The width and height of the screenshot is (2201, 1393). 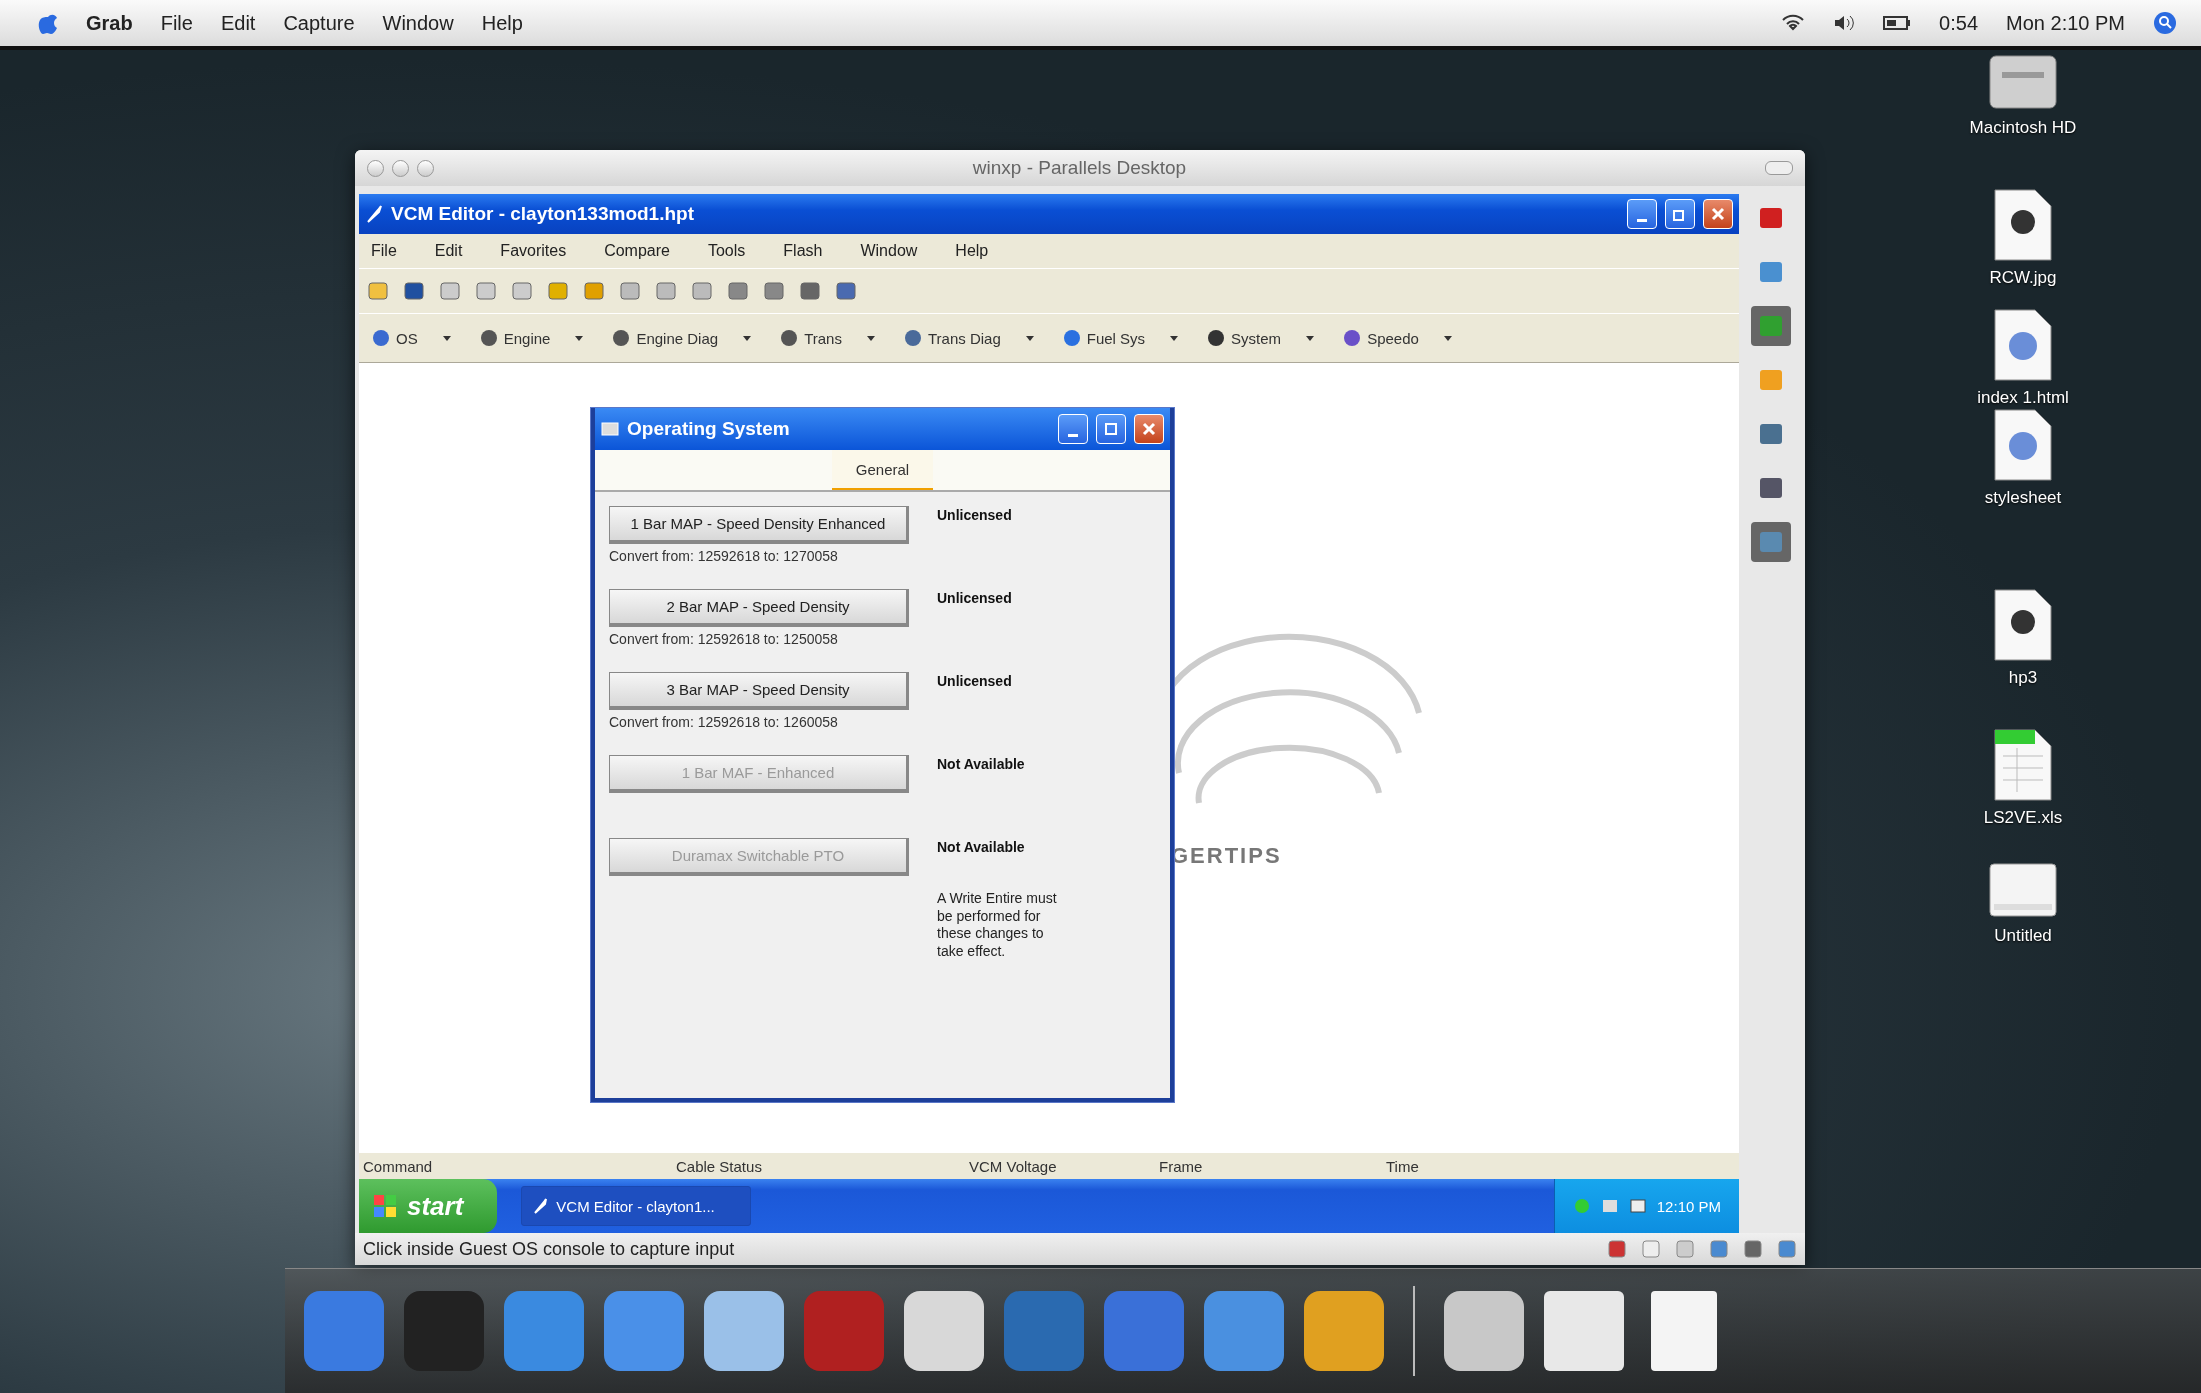 What do you see at coordinates (1079, 168) in the screenshot?
I see `window-title: winxp - Parallels Desktop` at bounding box center [1079, 168].